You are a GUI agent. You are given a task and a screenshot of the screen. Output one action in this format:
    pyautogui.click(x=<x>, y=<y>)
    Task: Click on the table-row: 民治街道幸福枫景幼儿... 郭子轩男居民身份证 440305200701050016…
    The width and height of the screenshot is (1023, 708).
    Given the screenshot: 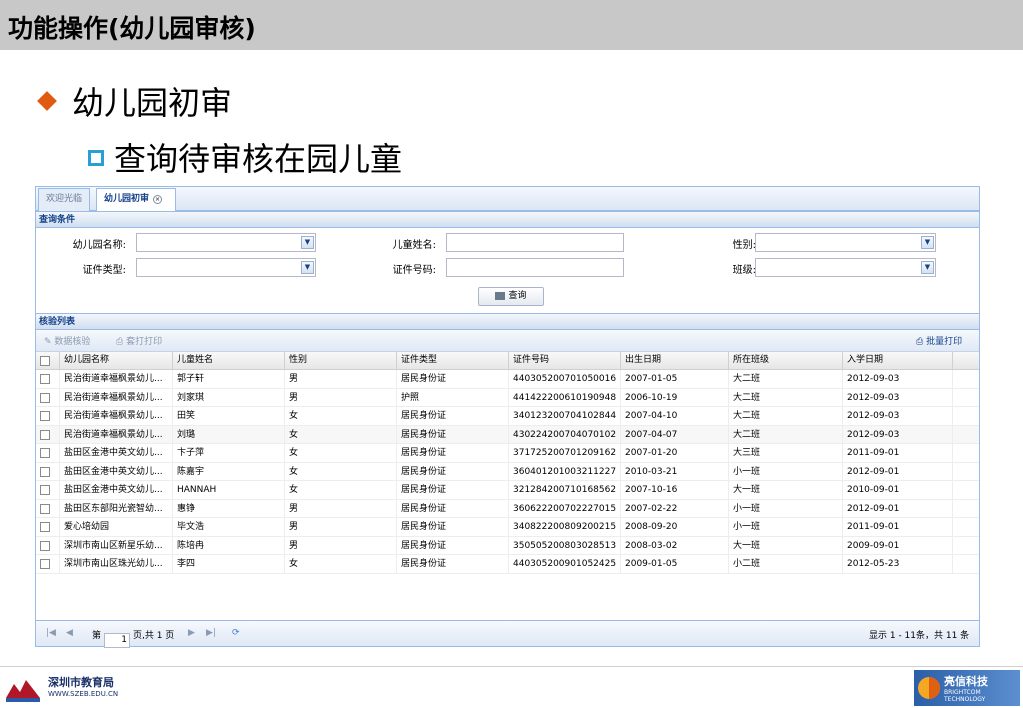 What is the action you would take?
    pyautogui.click(x=507, y=379)
    